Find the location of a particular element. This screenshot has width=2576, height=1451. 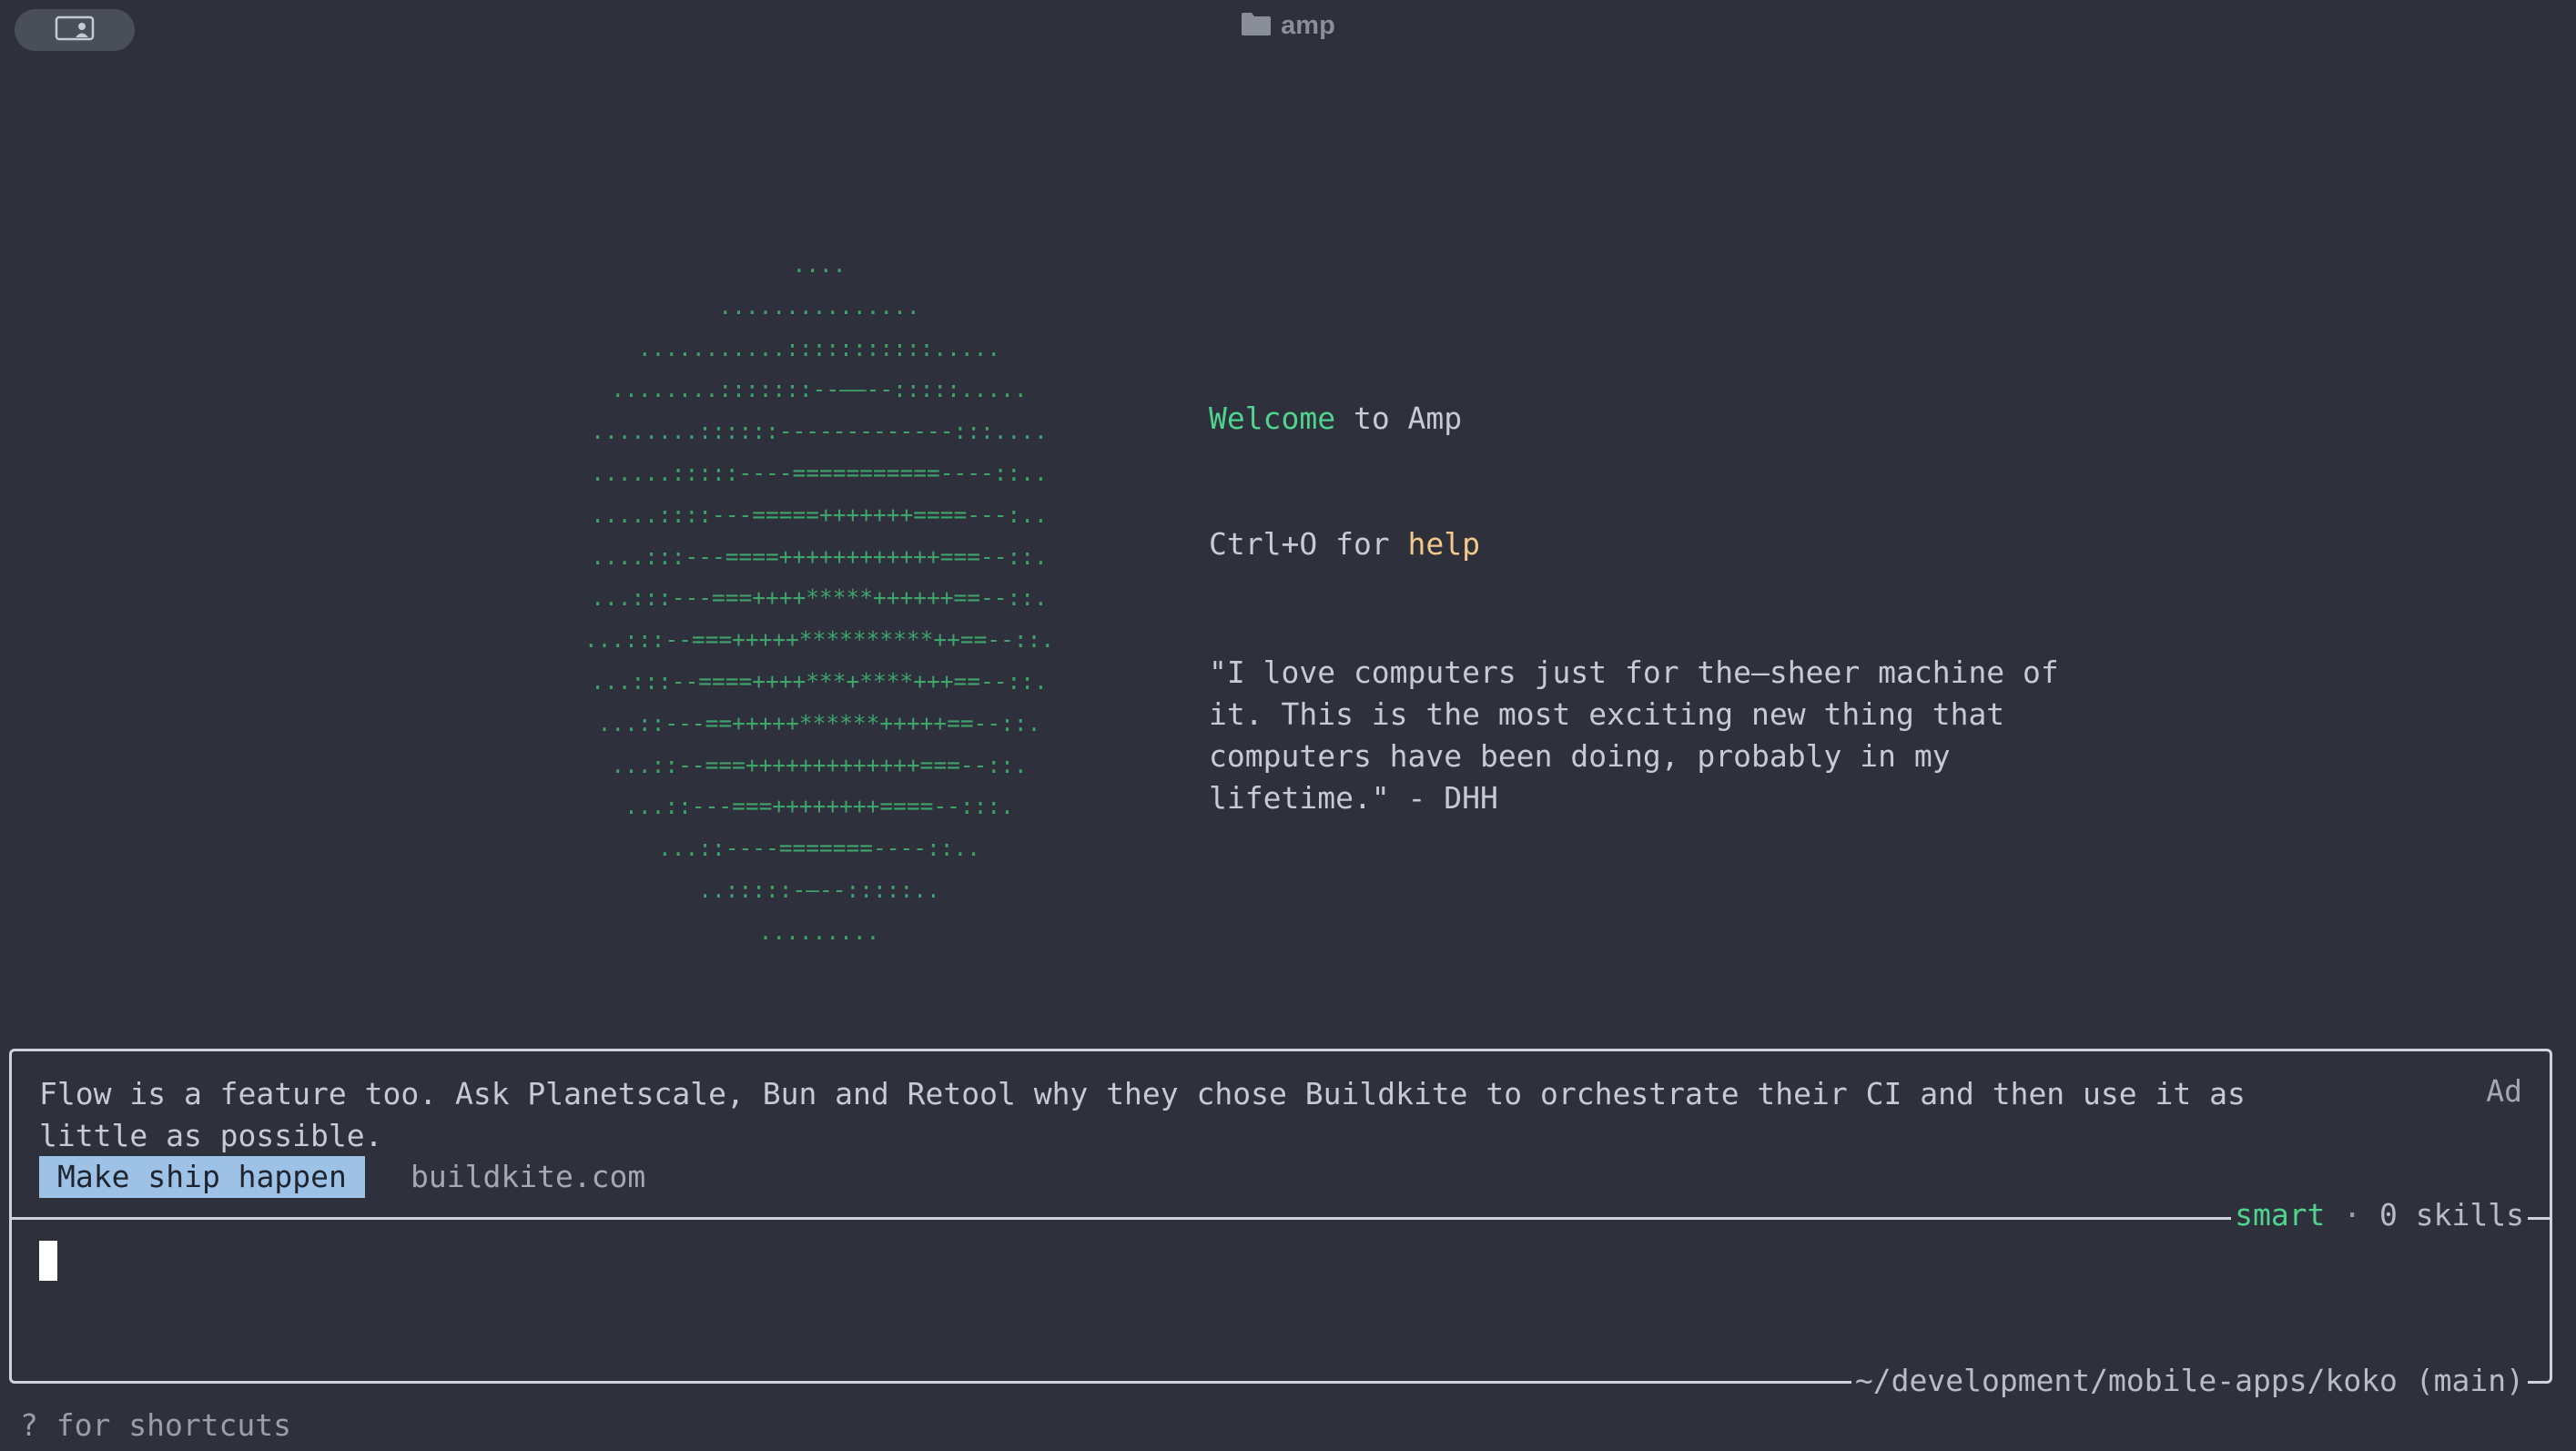

ad-cta-button: Make ship happen is located at coordinates (202, 1177).